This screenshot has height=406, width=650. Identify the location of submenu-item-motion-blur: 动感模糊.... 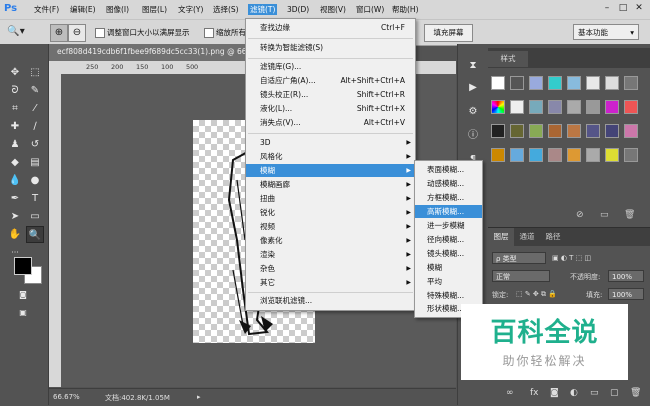
(448, 183).